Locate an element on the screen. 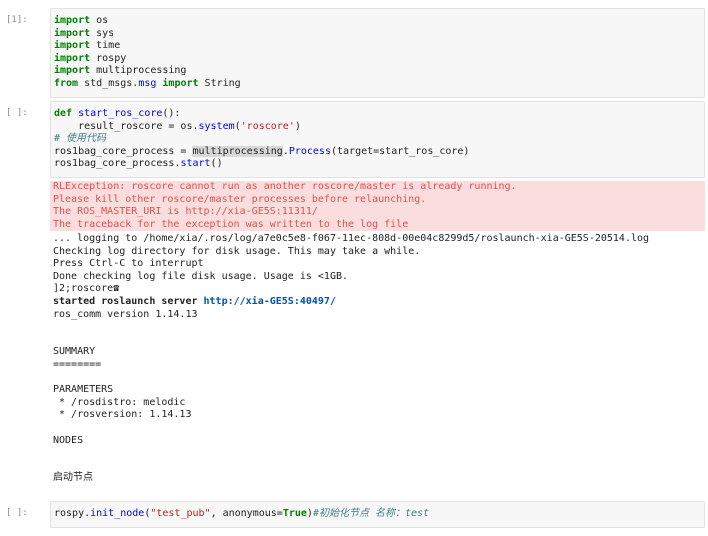  stdout-line: ======== is located at coordinates (377, 365).